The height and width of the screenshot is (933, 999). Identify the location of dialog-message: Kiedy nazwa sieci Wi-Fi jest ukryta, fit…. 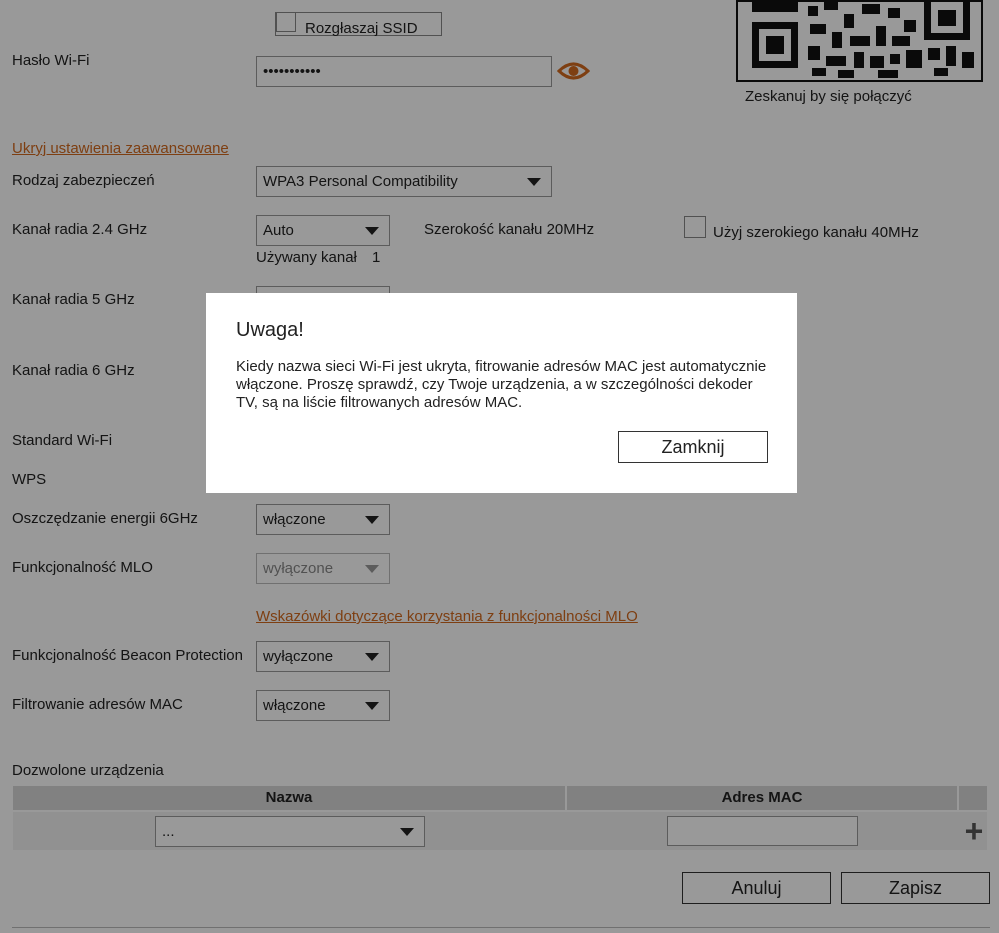
(501, 384).